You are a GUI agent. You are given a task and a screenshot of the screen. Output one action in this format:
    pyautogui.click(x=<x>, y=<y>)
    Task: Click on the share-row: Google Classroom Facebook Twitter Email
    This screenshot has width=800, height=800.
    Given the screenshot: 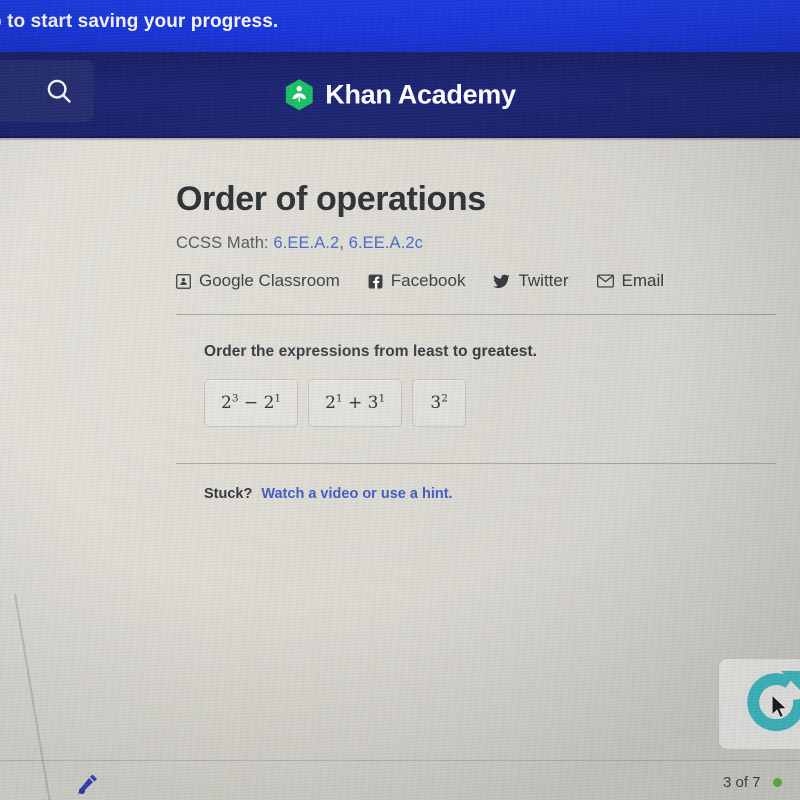 What is the action you would take?
    pyautogui.click(x=476, y=281)
    